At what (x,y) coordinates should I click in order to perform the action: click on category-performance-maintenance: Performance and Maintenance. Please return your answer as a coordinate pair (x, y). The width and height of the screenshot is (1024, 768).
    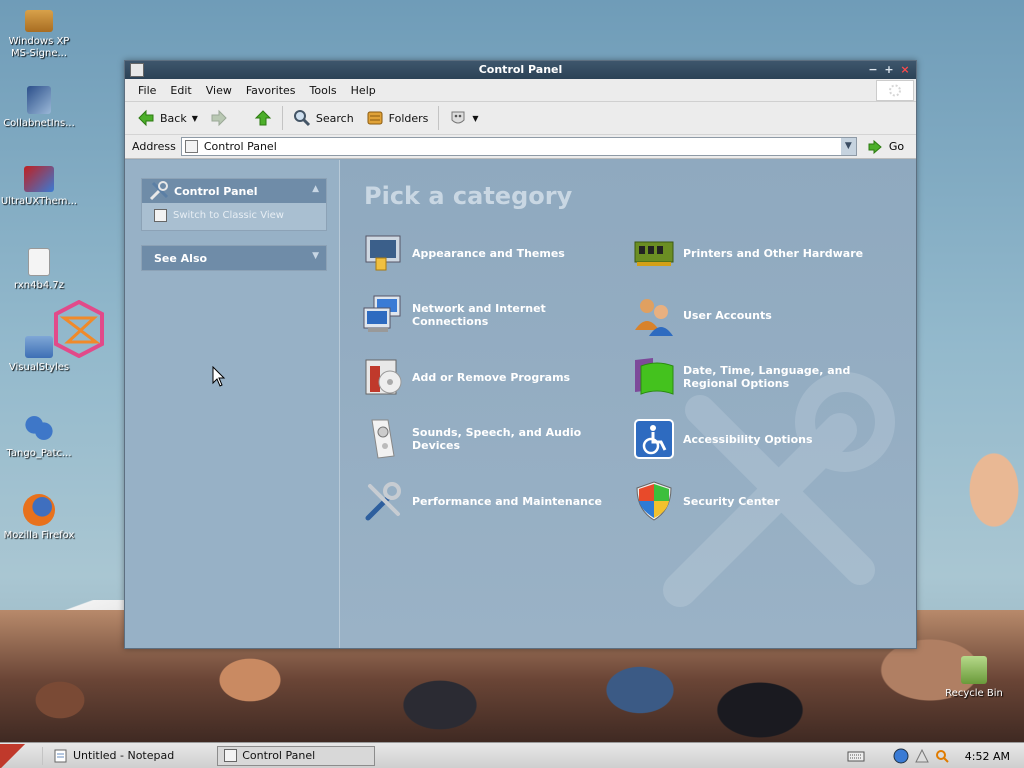
    Looking at the image, I should click on (492, 501).